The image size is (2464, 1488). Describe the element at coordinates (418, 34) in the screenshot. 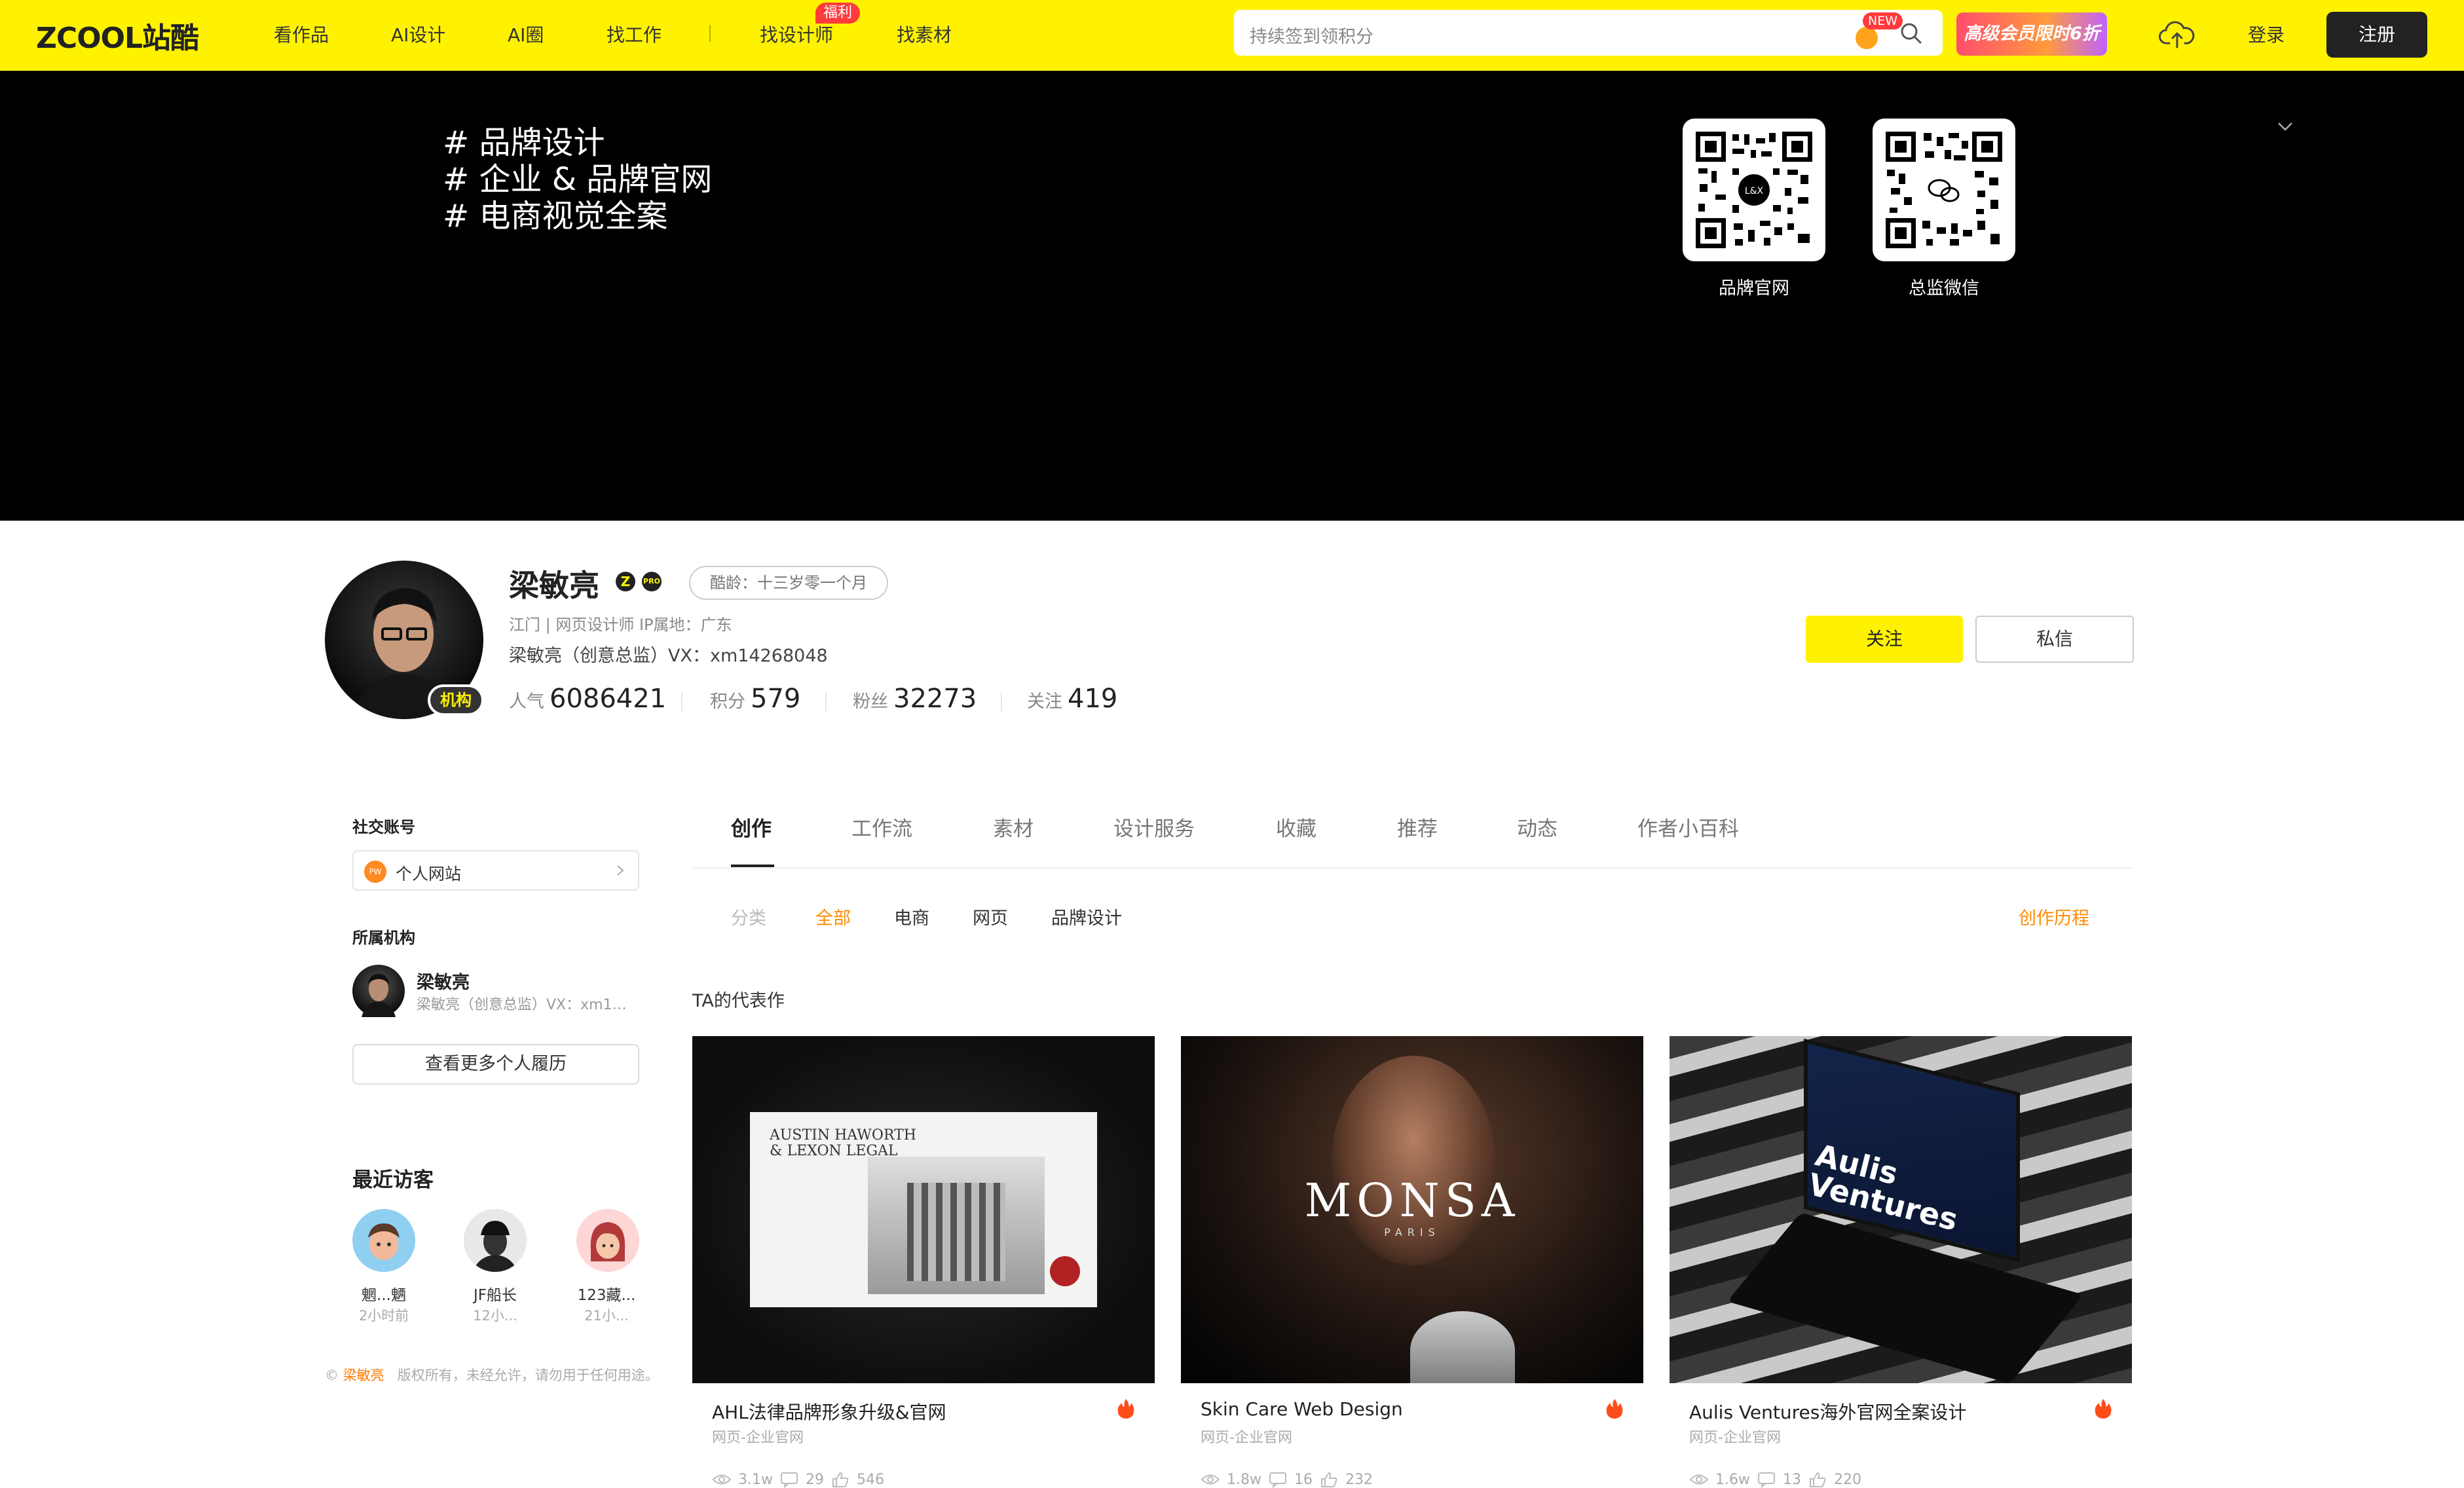

I see `nav-item-ai-design: AI设计` at that location.